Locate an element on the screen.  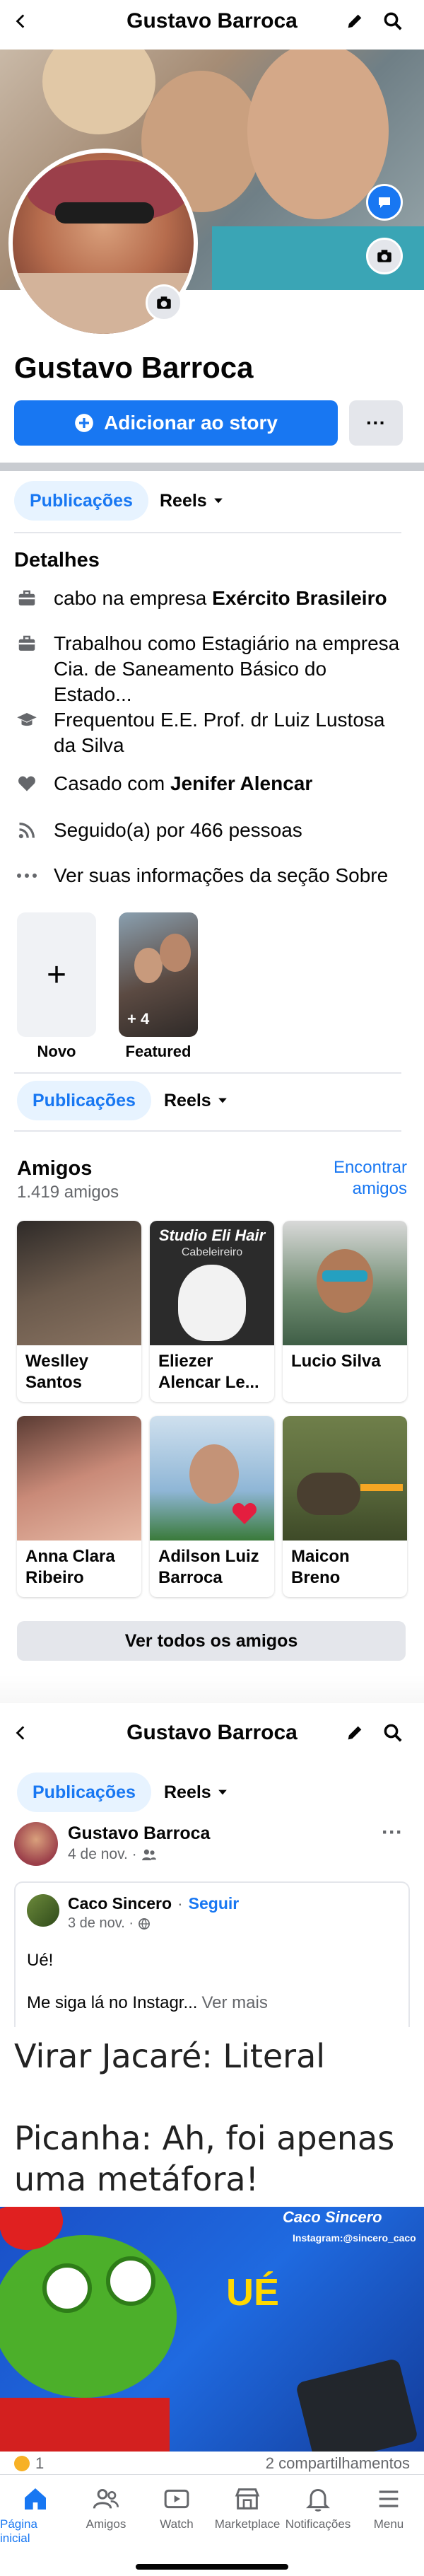
meme-caption-1: Virar Jacaré: Literal is located at coordinates (170, 2056).